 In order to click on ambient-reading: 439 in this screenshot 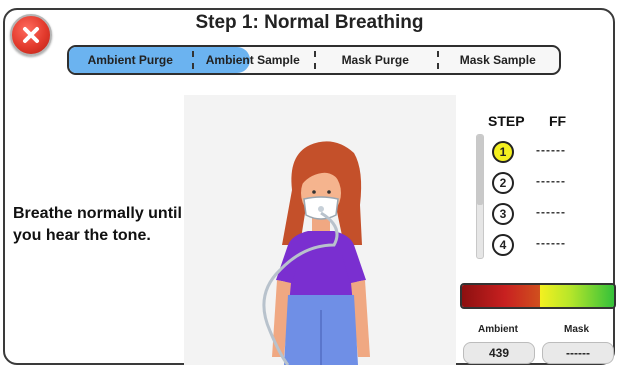, I will do `click(499, 353)`.